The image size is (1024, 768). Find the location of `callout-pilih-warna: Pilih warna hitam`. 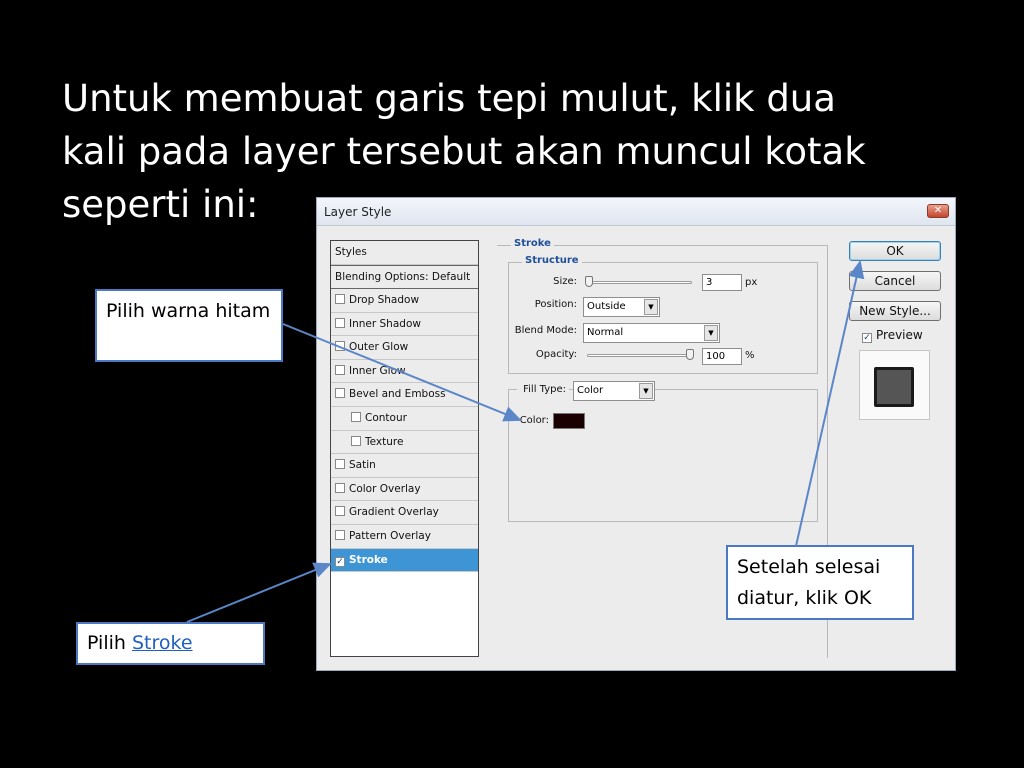

callout-pilih-warna: Pilih warna hitam is located at coordinates (189, 325).